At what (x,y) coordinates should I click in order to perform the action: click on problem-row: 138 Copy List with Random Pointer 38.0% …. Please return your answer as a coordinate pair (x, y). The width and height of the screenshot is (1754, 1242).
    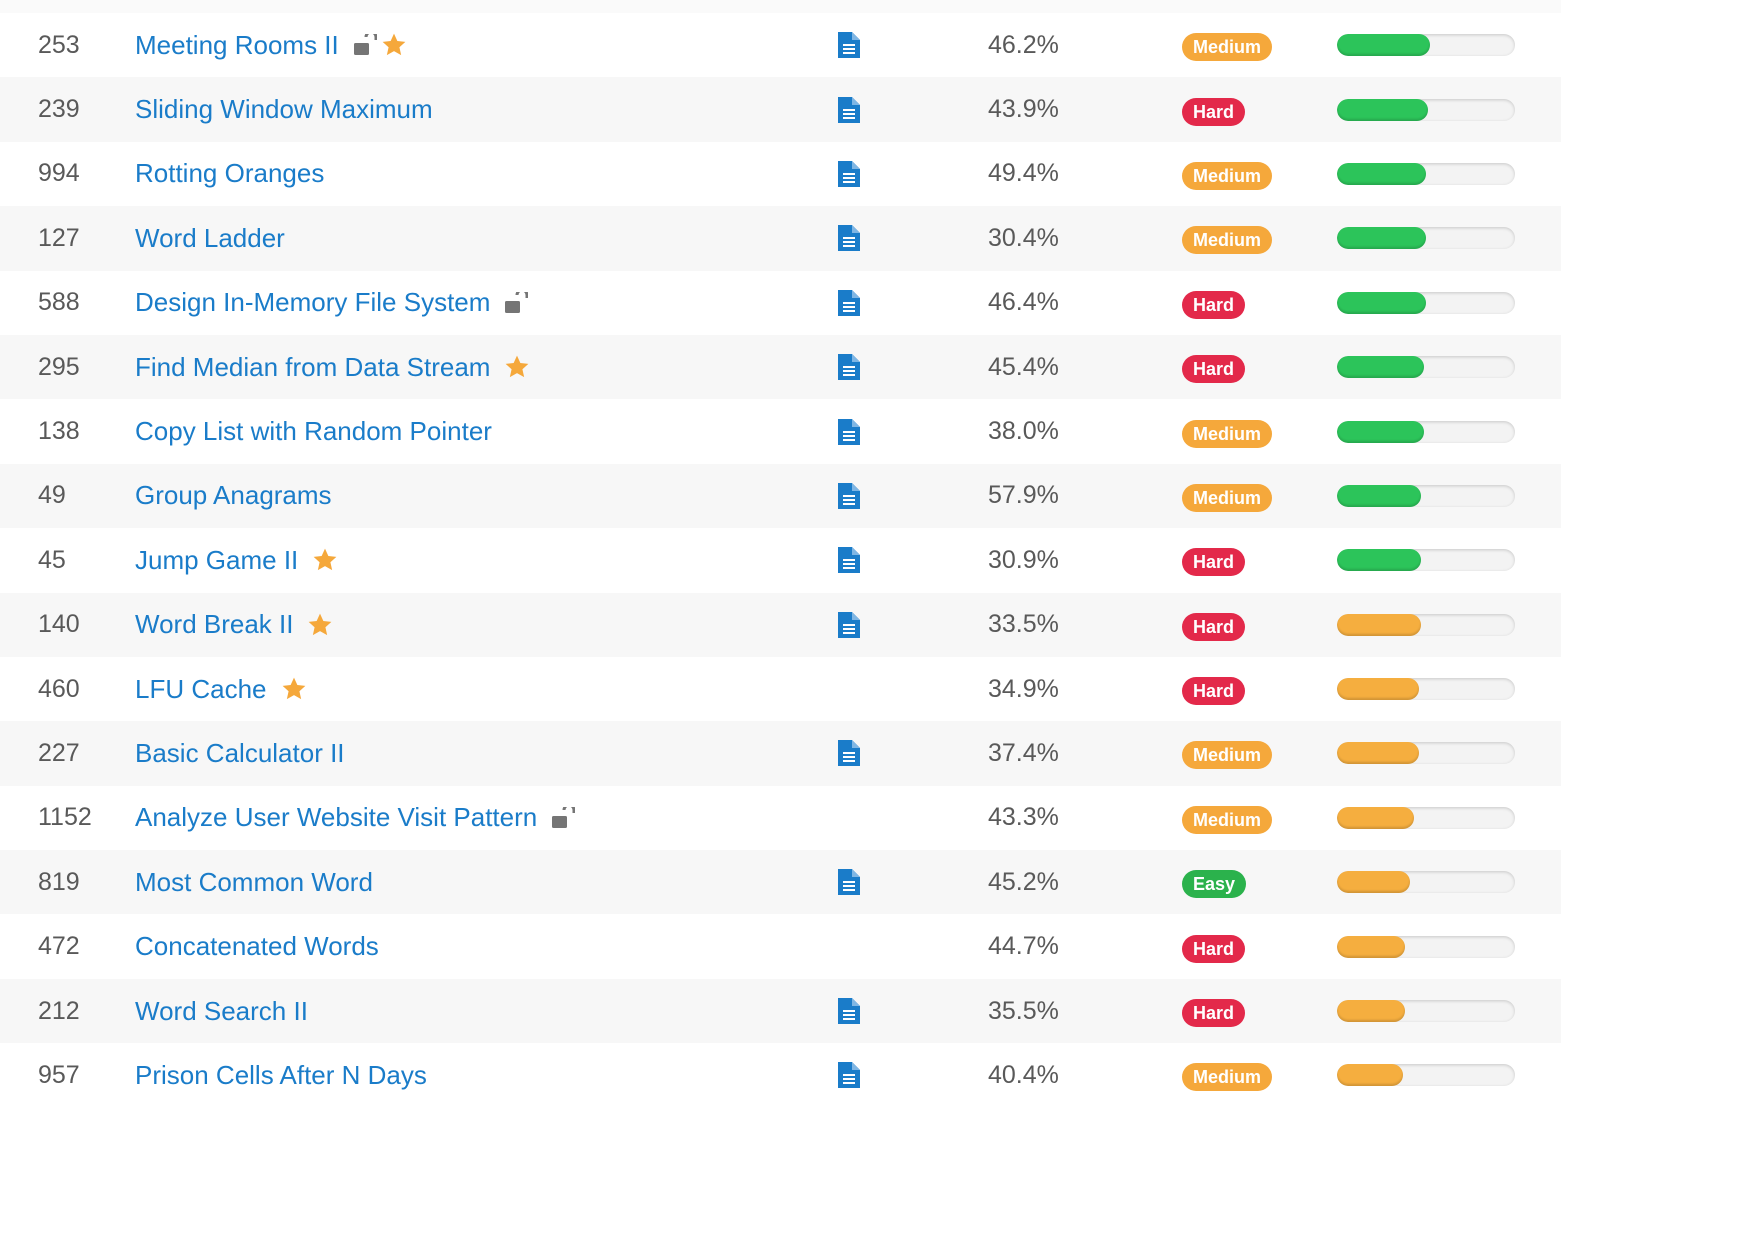
    Looking at the image, I should click on (780, 431).